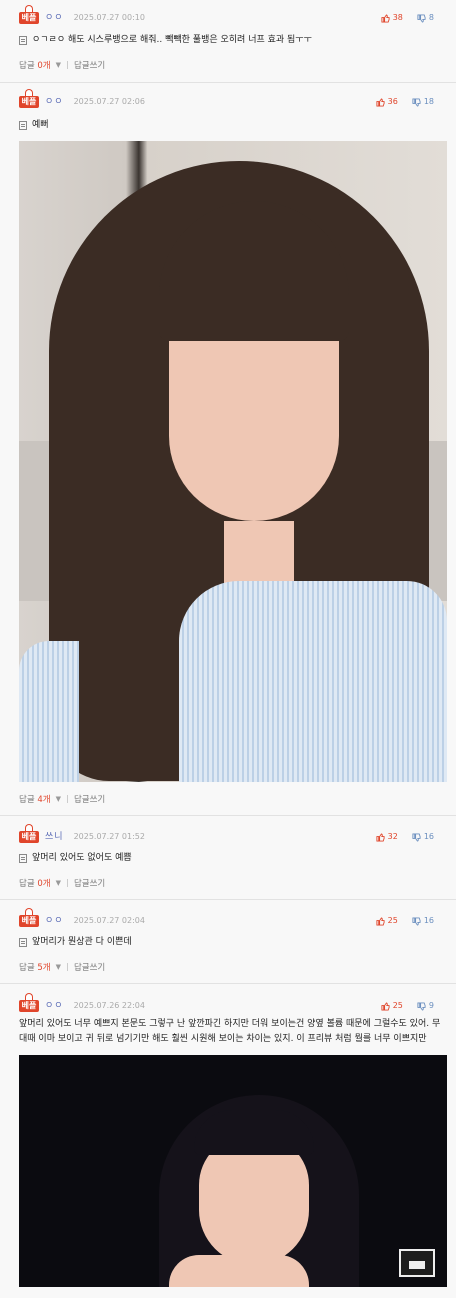 The height and width of the screenshot is (1298, 456). Describe the element at coordinates (109, 101) in the screenshot. I see `comment-date: 2025.07.27 02:06` at that location.